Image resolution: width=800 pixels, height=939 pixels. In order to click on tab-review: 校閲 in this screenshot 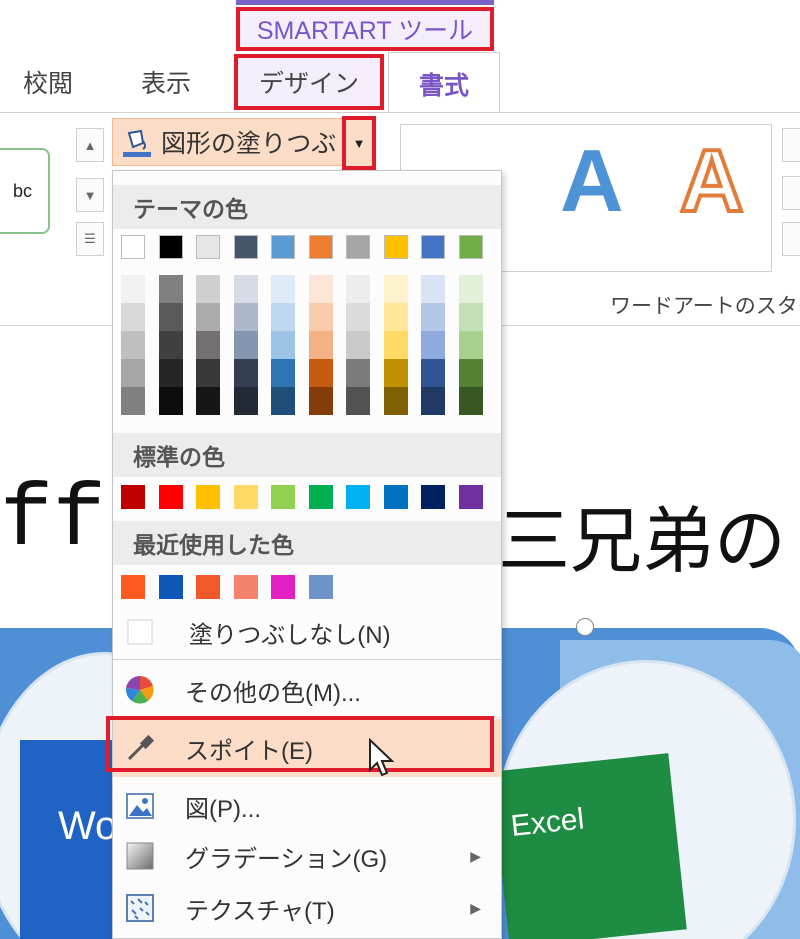, I will do `click(48, 82)`.